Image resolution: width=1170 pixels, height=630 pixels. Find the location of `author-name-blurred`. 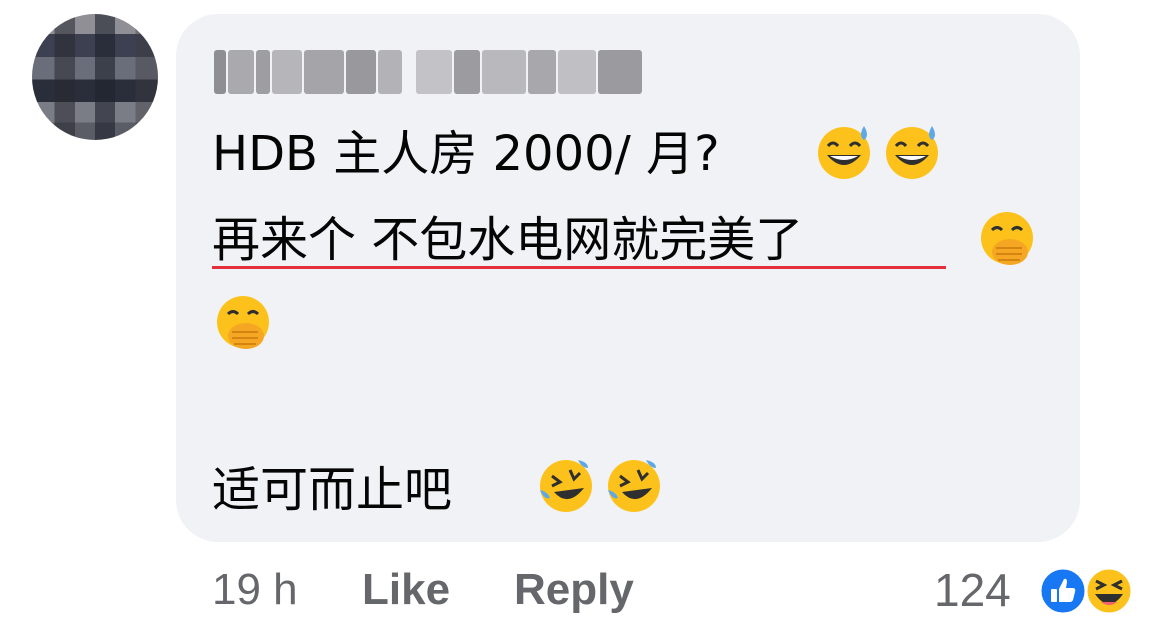

author-name-blurred is located at coordinates (429, 72).